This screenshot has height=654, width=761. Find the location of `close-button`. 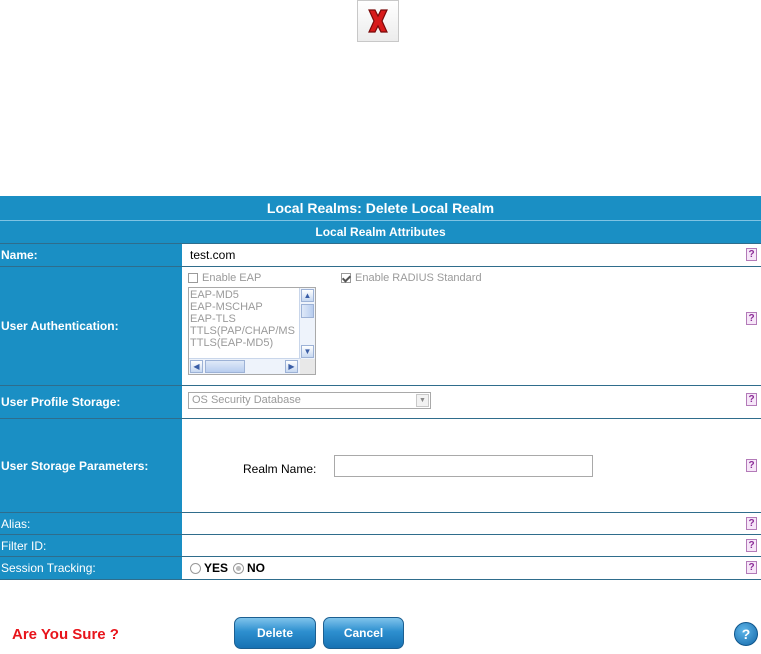

close-button is located at coordinates (378, 21).